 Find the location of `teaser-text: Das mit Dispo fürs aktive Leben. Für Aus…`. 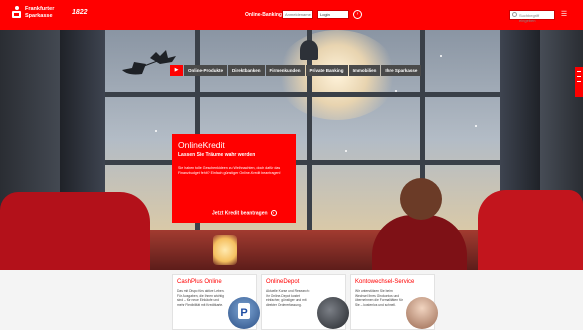

teaser-text: Das mit Dispo fürs aktive Leben. Für Aus… is located at coordinates (201, 298).